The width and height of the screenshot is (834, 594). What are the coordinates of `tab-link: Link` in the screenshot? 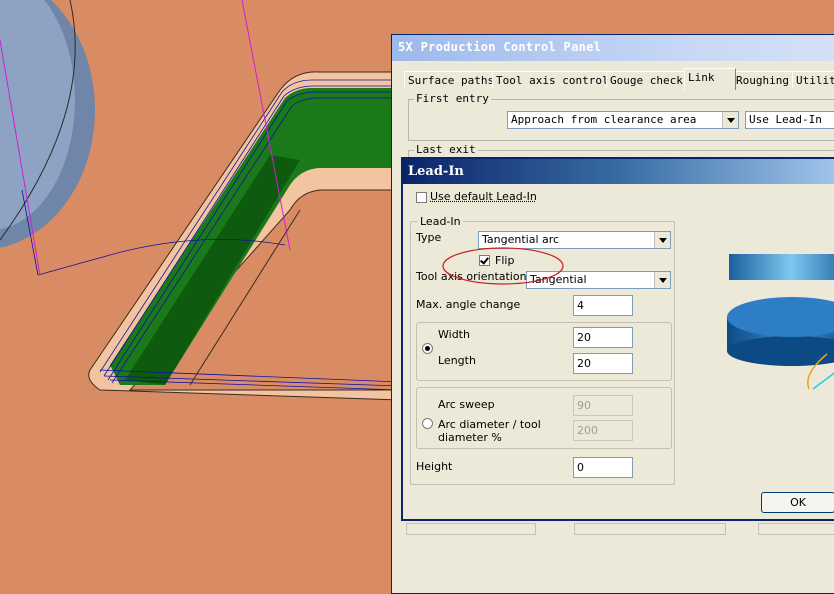 It's located at (710, 79).